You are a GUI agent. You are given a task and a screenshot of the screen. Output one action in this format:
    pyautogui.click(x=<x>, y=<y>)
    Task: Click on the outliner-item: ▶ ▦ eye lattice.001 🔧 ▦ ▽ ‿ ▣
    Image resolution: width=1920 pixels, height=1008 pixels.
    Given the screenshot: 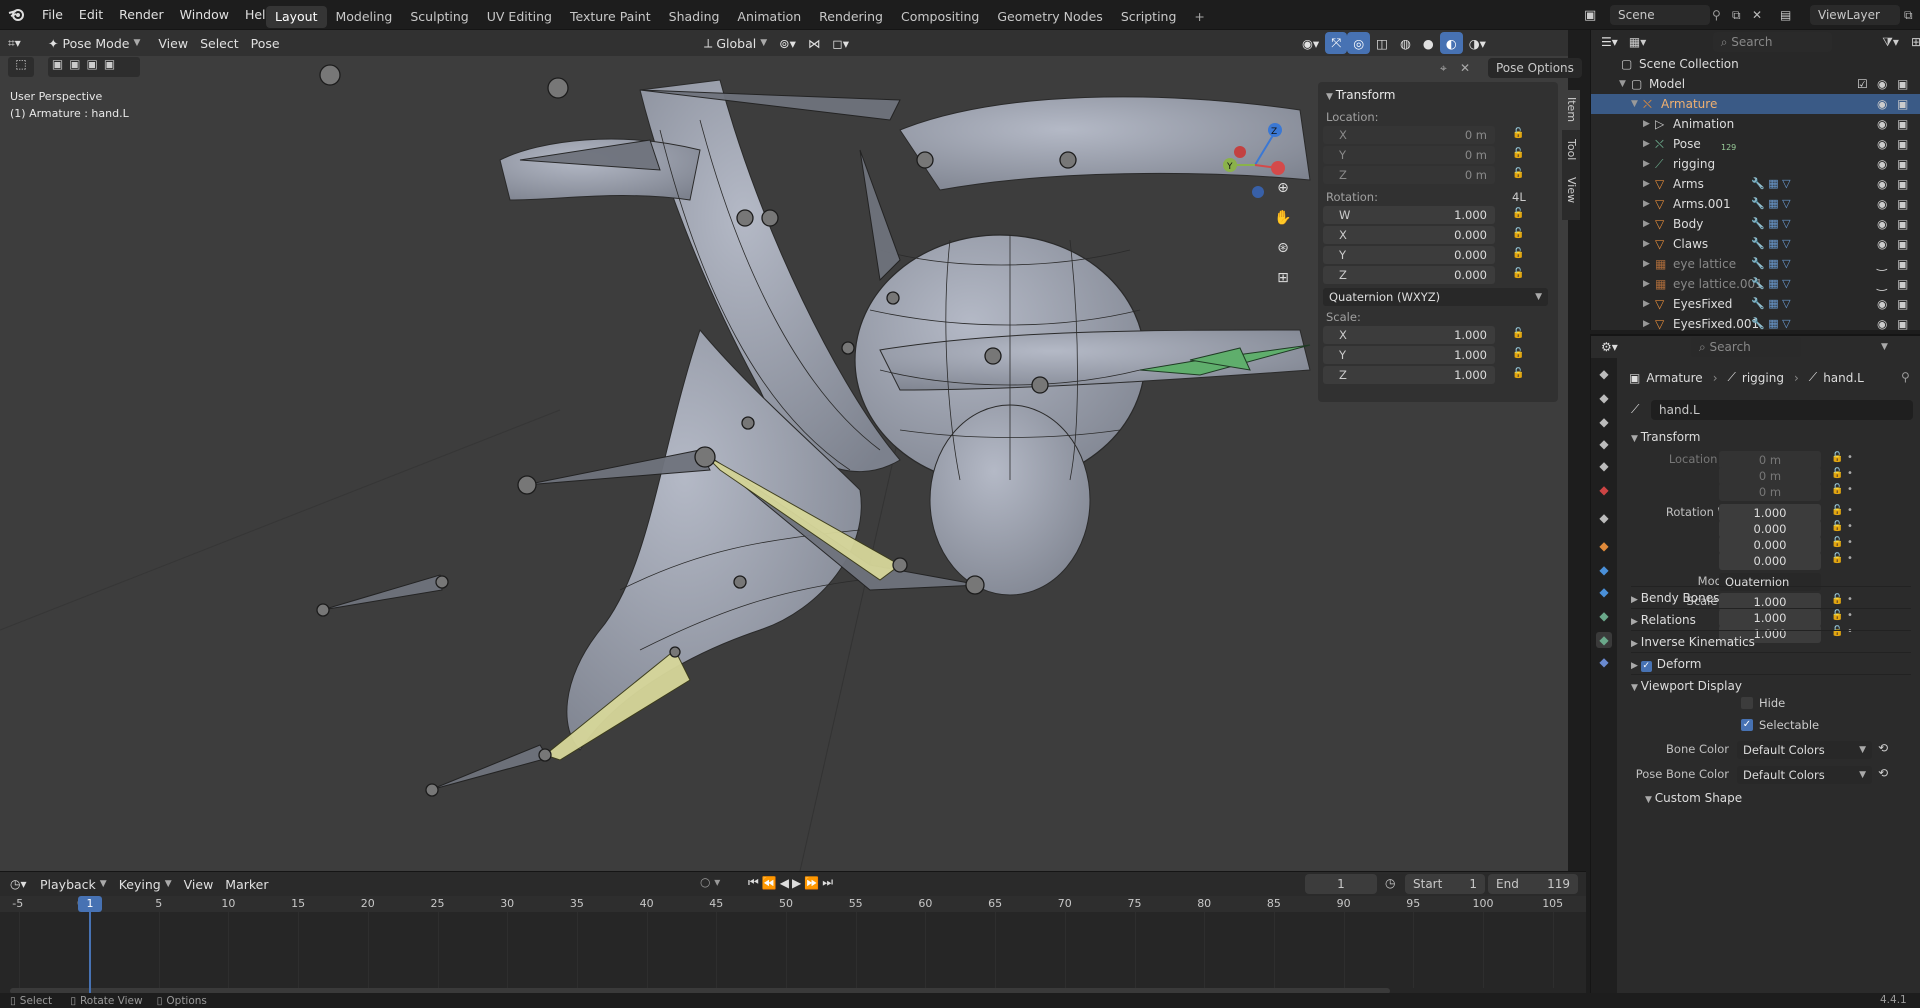 What is the action you would take?
    pyautogui.click(x=1755, y=284)
    